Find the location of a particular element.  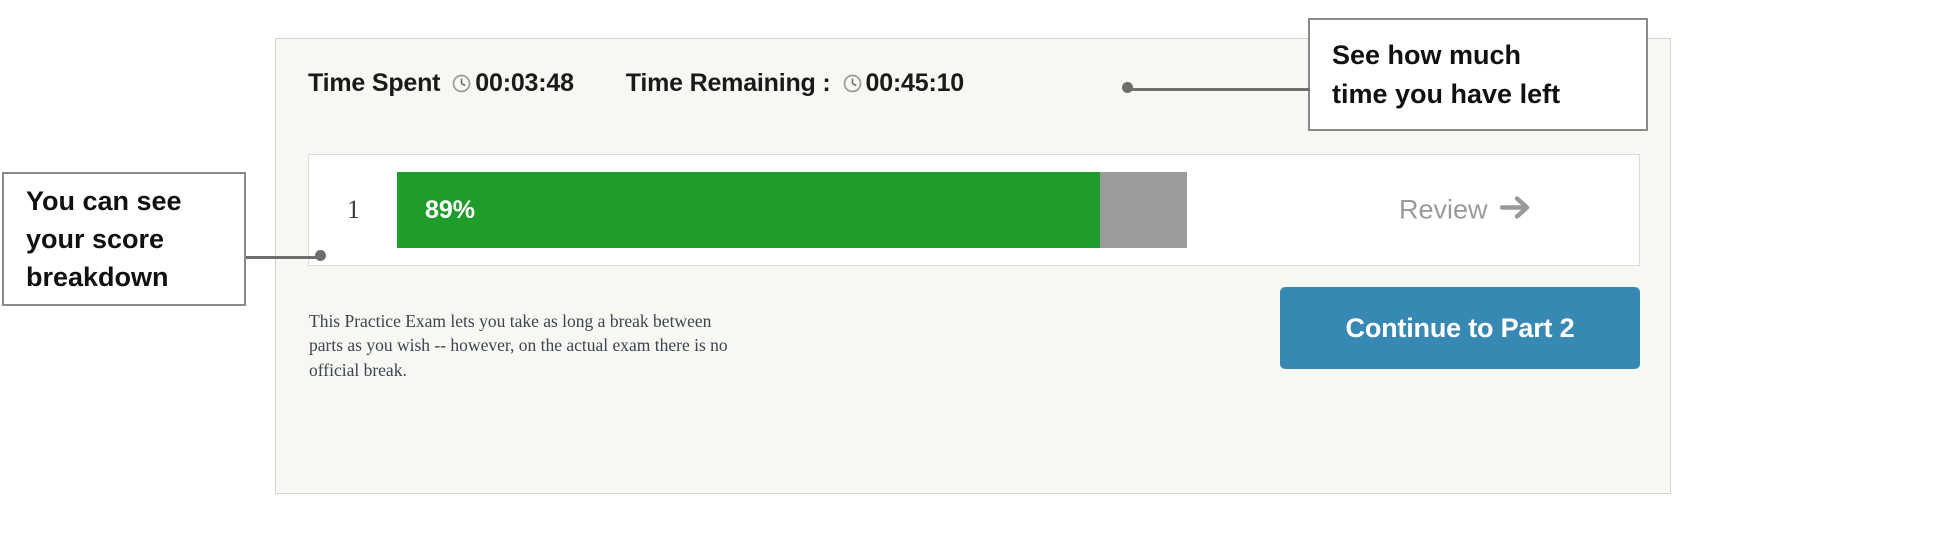

time-spent-value: 00:03:48 is located at coordinates (524, 83).